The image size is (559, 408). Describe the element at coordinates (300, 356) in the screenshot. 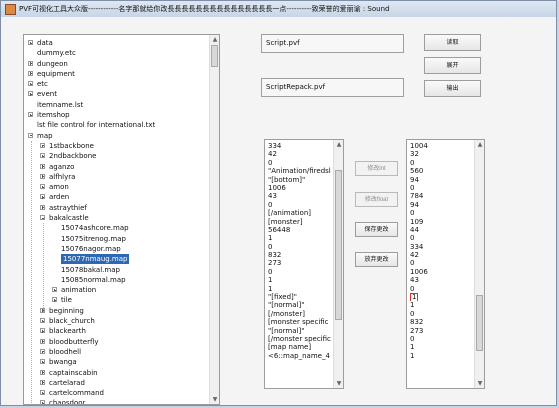

I see `list-item: <6::map_name_4` at that location.